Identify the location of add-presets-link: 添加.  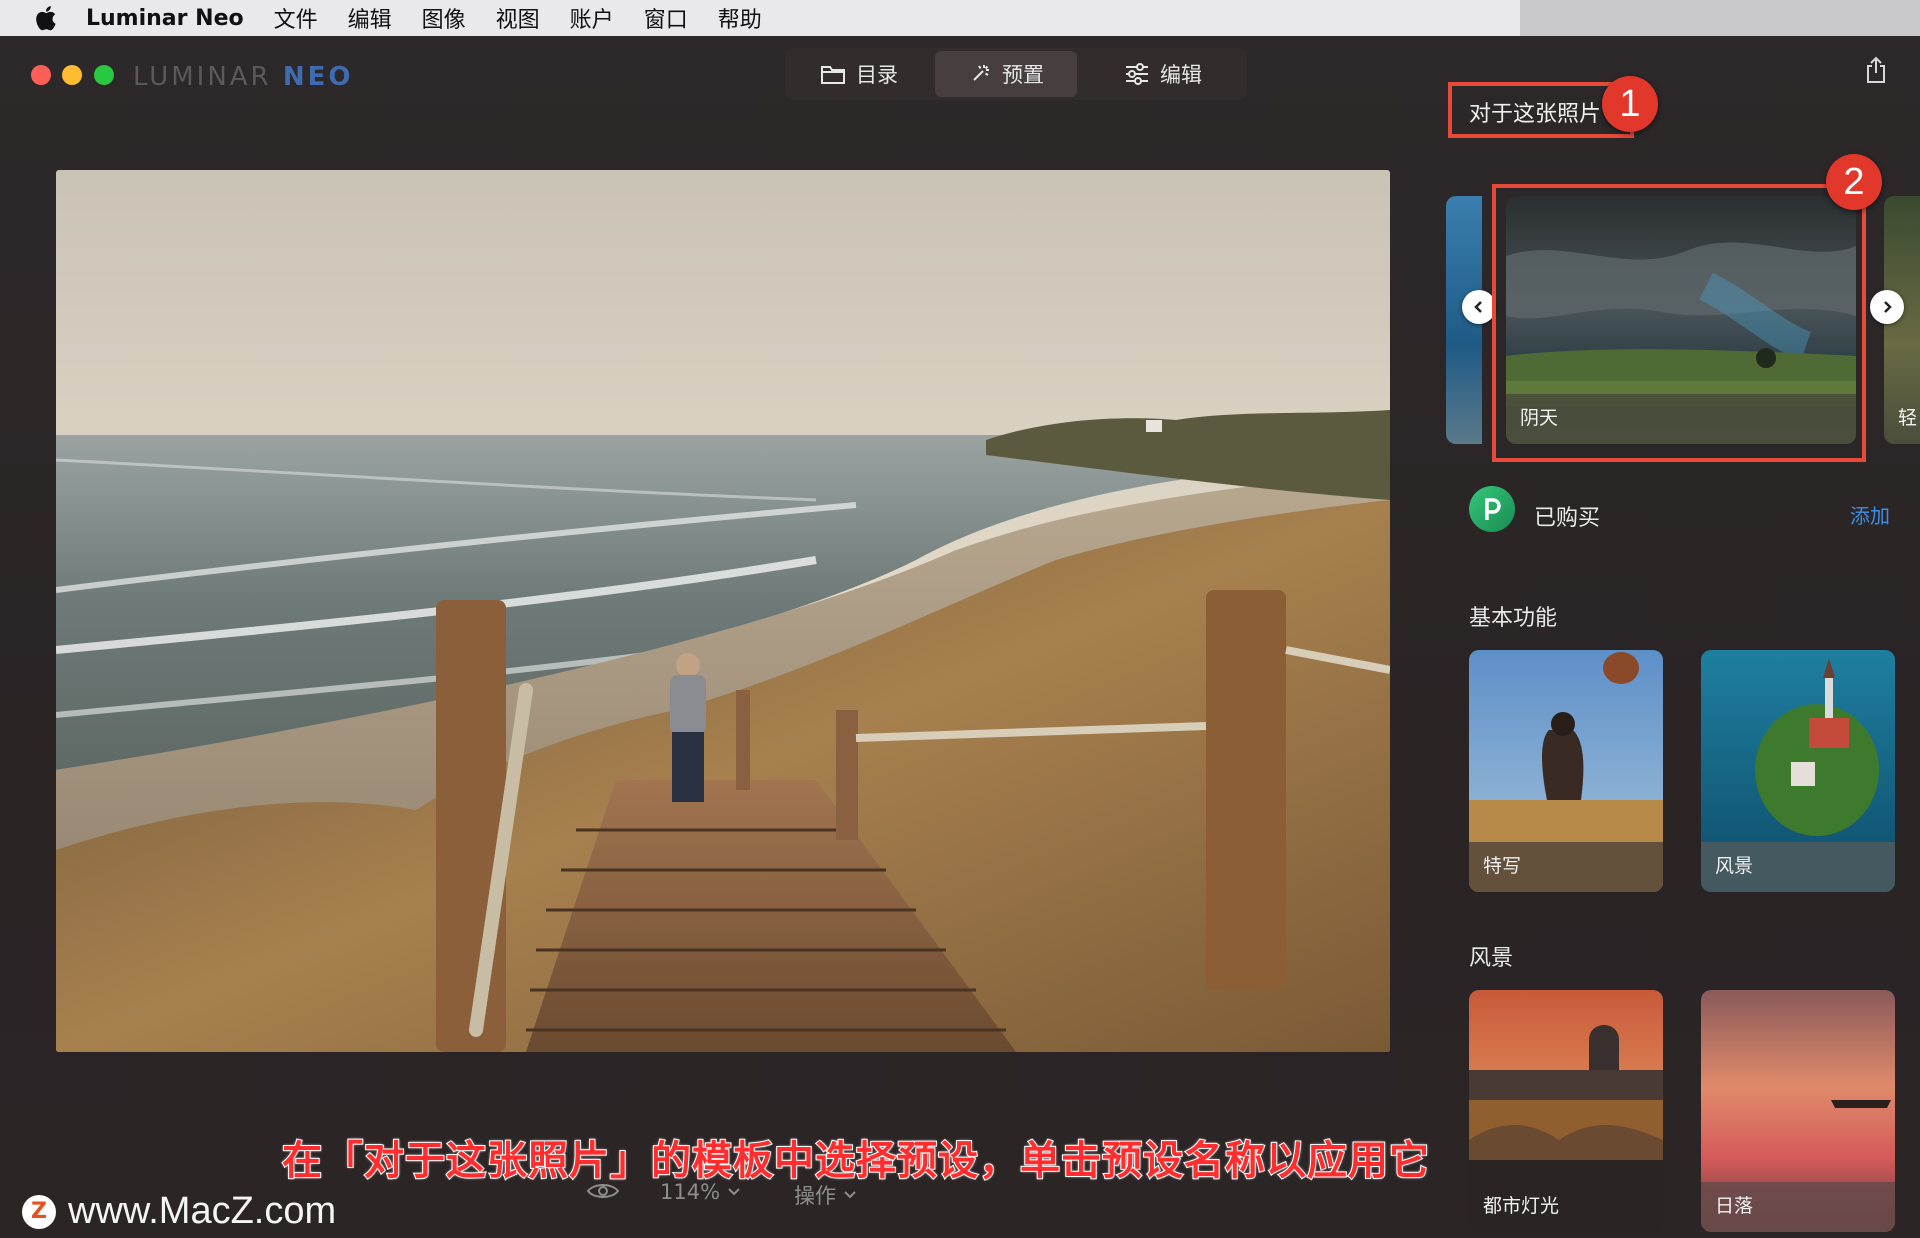
(1870, 514).